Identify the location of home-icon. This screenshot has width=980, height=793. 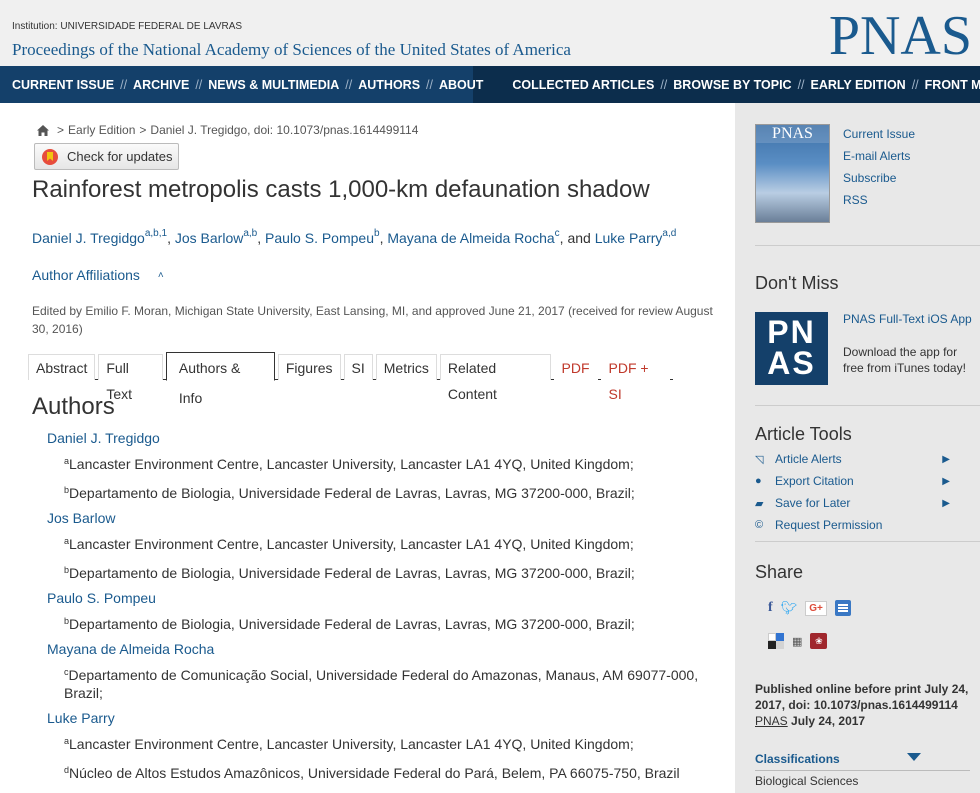
(43, 130).